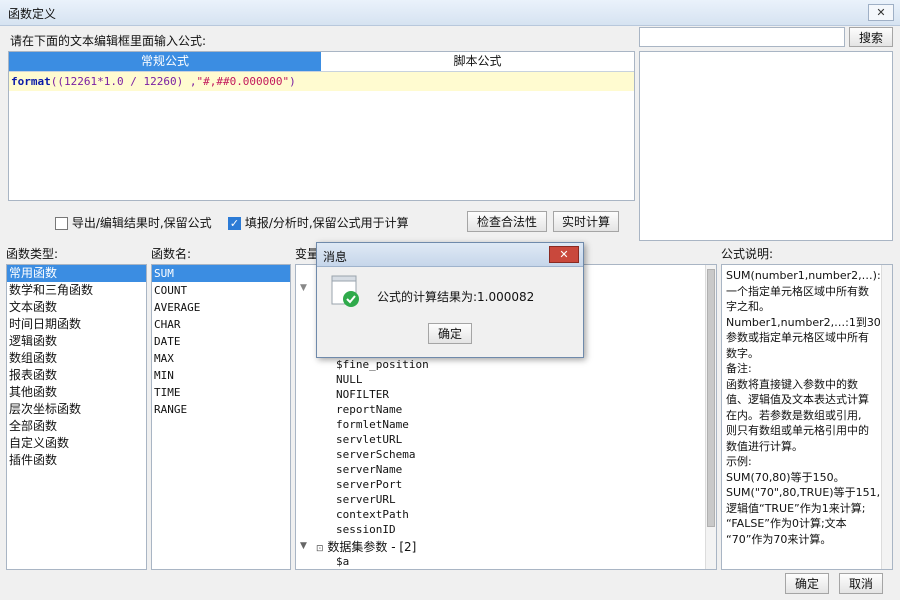 The width and height of the screenshot is (900, 600). What do you see at coordinates (747, 254) in the screenshot?
I see `description-label: 公式说明:` at bounding box center [747, 254].